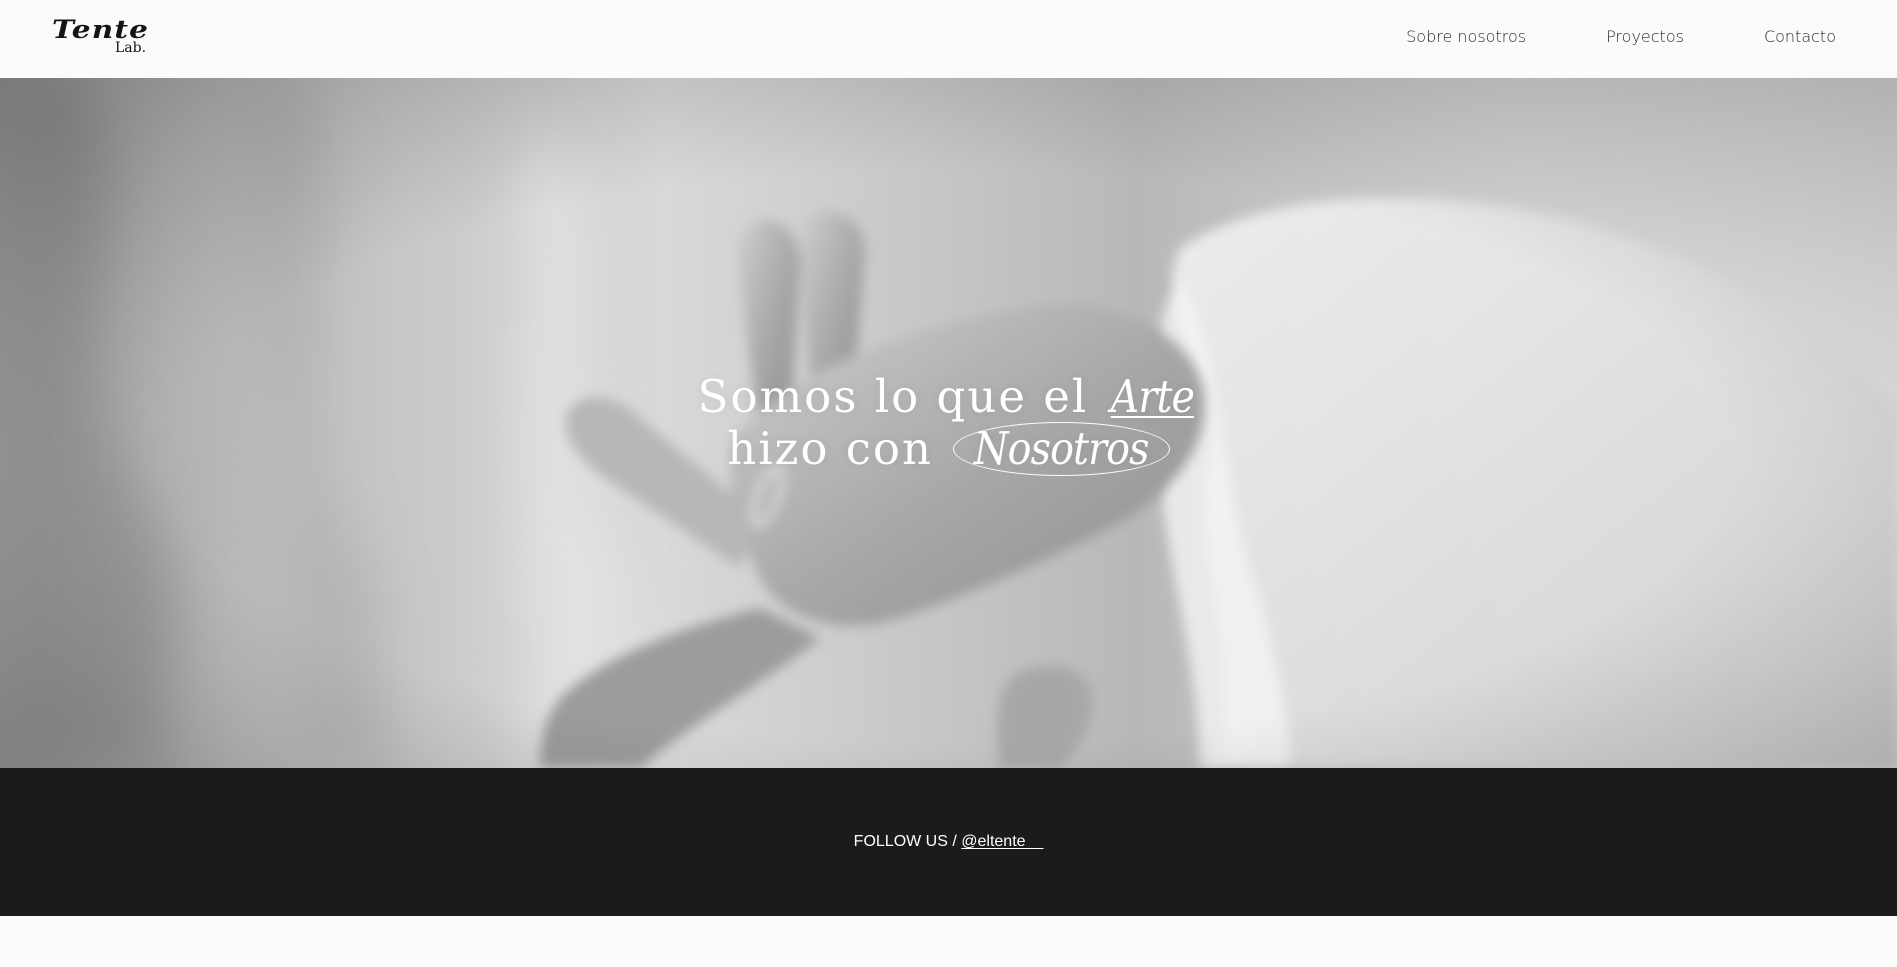  Describe the element at coordinates (1466, 37) in the screenshot. I see `nav-link-sobre-nosotros: Sobre nosotros` at that location.